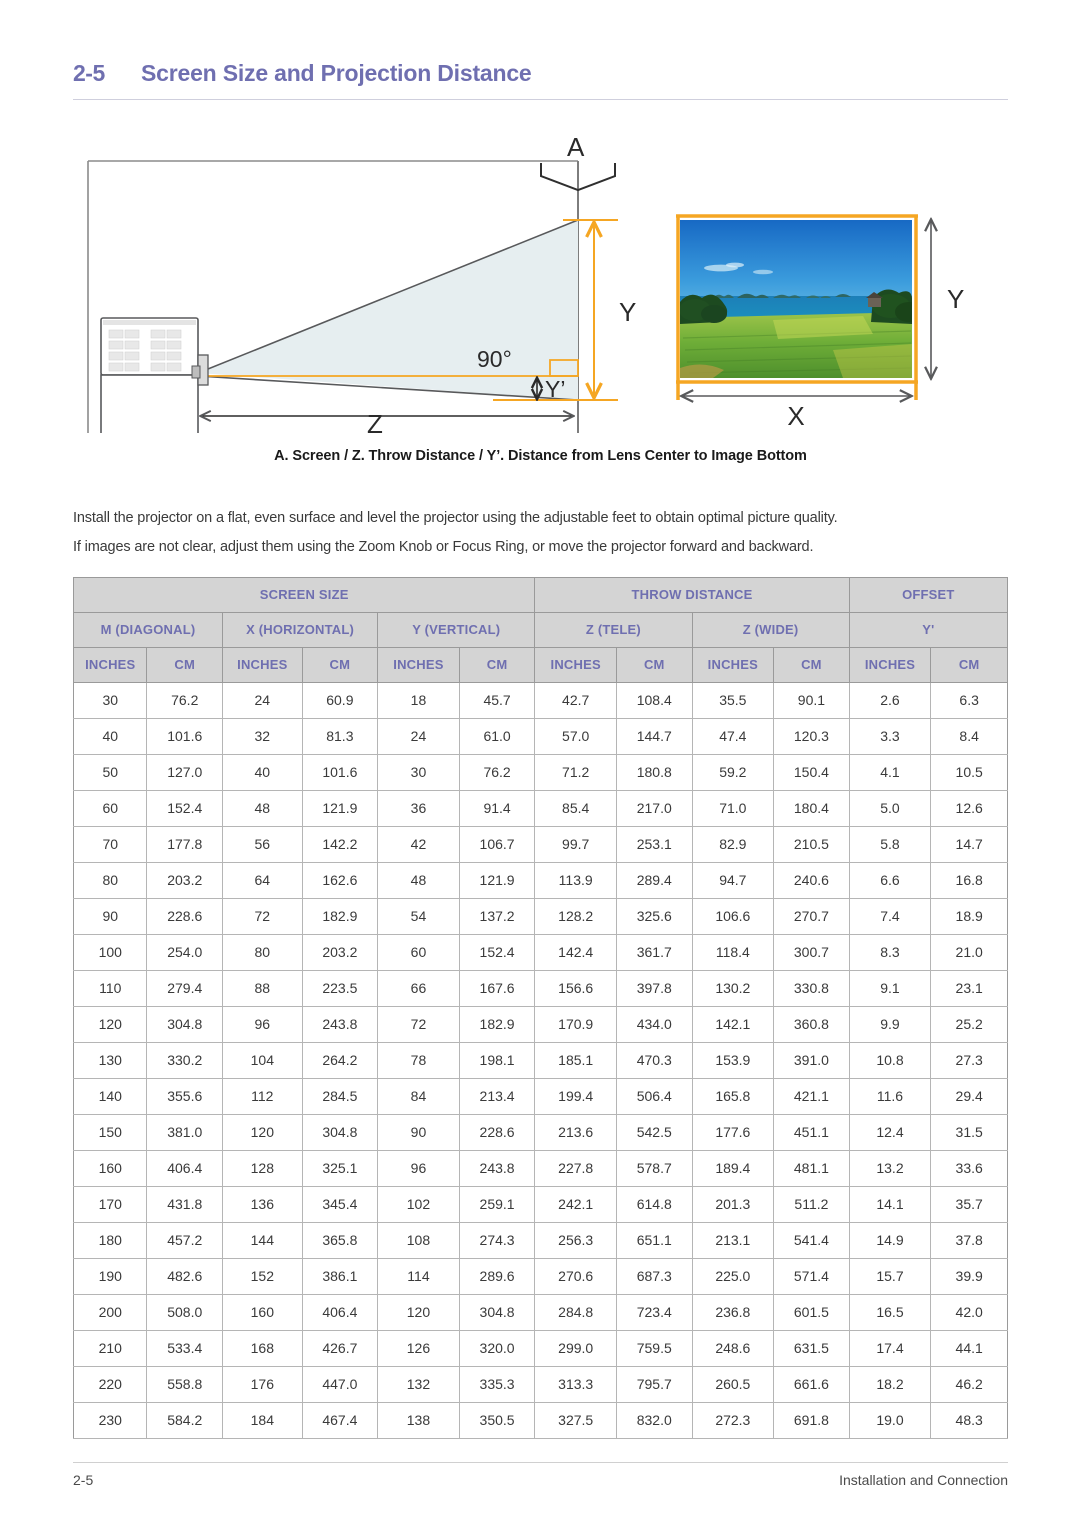 This screenshot has width=1080, height=1527. Describe the element at coordinates (110, 1060) in the screenshot. I see `cell-r10-c0: 130` at that location.